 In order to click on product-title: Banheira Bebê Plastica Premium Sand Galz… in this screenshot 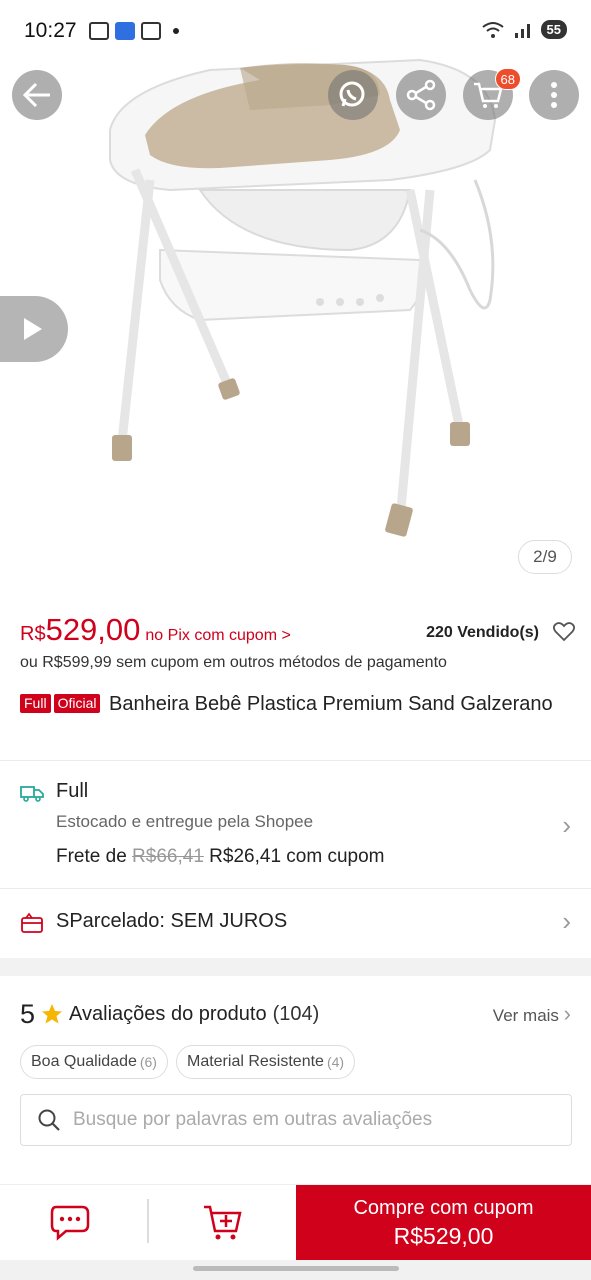, I will do `click(331, 704)`.